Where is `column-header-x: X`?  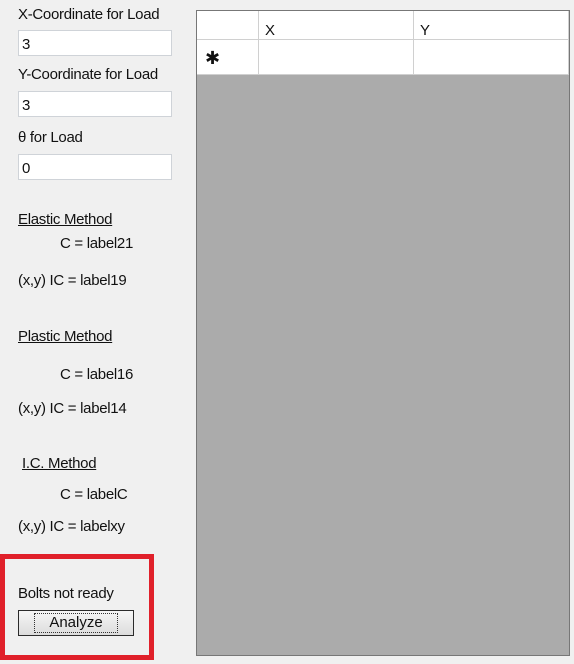 column-header-x: X is located at coordinates (336, 25).